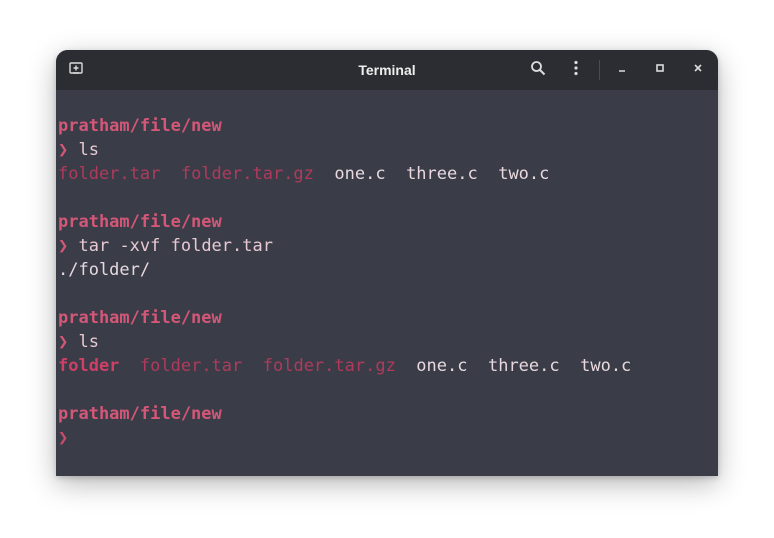  I want to click on close-icon, so click(698, 70).